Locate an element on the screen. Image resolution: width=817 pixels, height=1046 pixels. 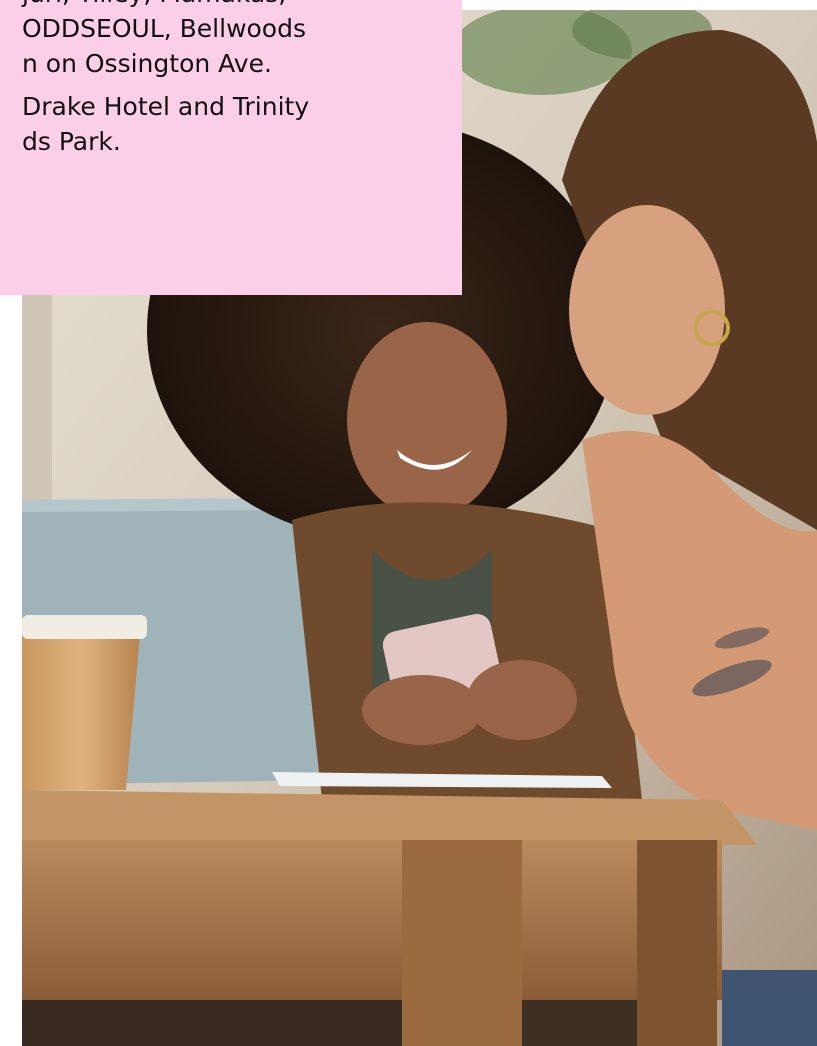
caption-line: Drake Hotel and Trinity is located at coordinates (166, 106).